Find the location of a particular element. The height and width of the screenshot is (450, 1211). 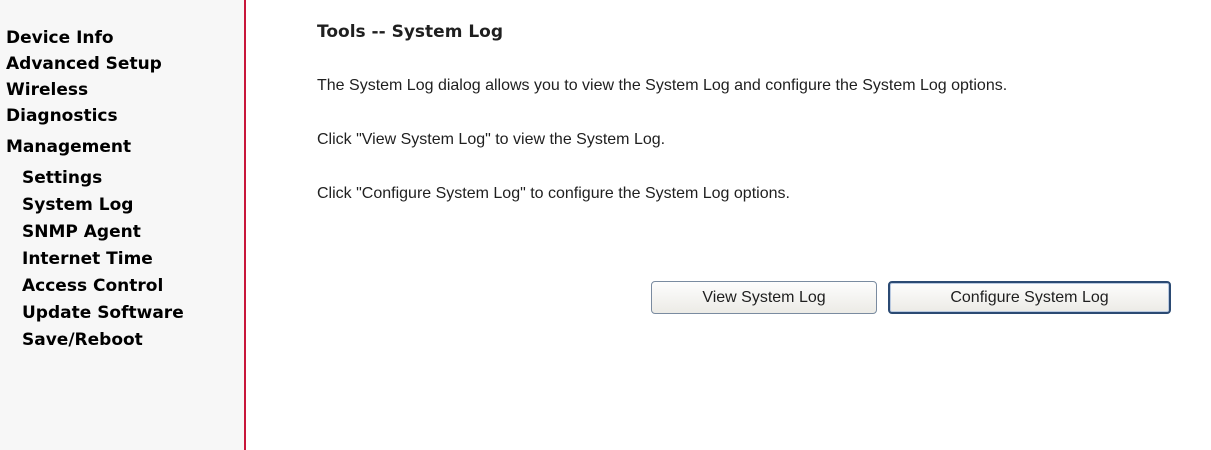

configure-system-log-button: Configure System Log is located at coordinates (1029, 297).